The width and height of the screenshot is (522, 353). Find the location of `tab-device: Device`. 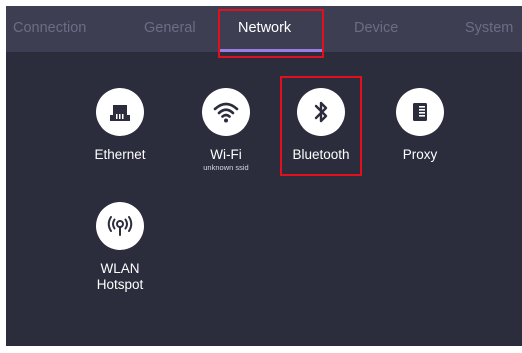

tab-device: Device is located at coordinates (376, 29).